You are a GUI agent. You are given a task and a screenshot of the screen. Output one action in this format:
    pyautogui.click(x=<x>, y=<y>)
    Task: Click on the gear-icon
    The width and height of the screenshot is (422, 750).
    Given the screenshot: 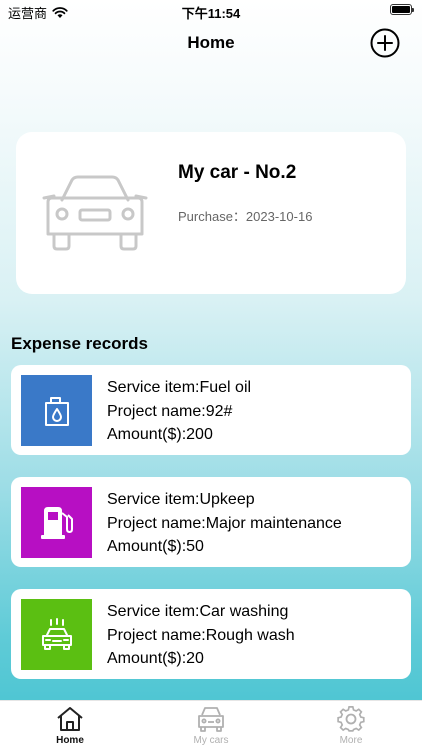 What is the action you would take?
    pyautogui.click(x=351, y=719)
    